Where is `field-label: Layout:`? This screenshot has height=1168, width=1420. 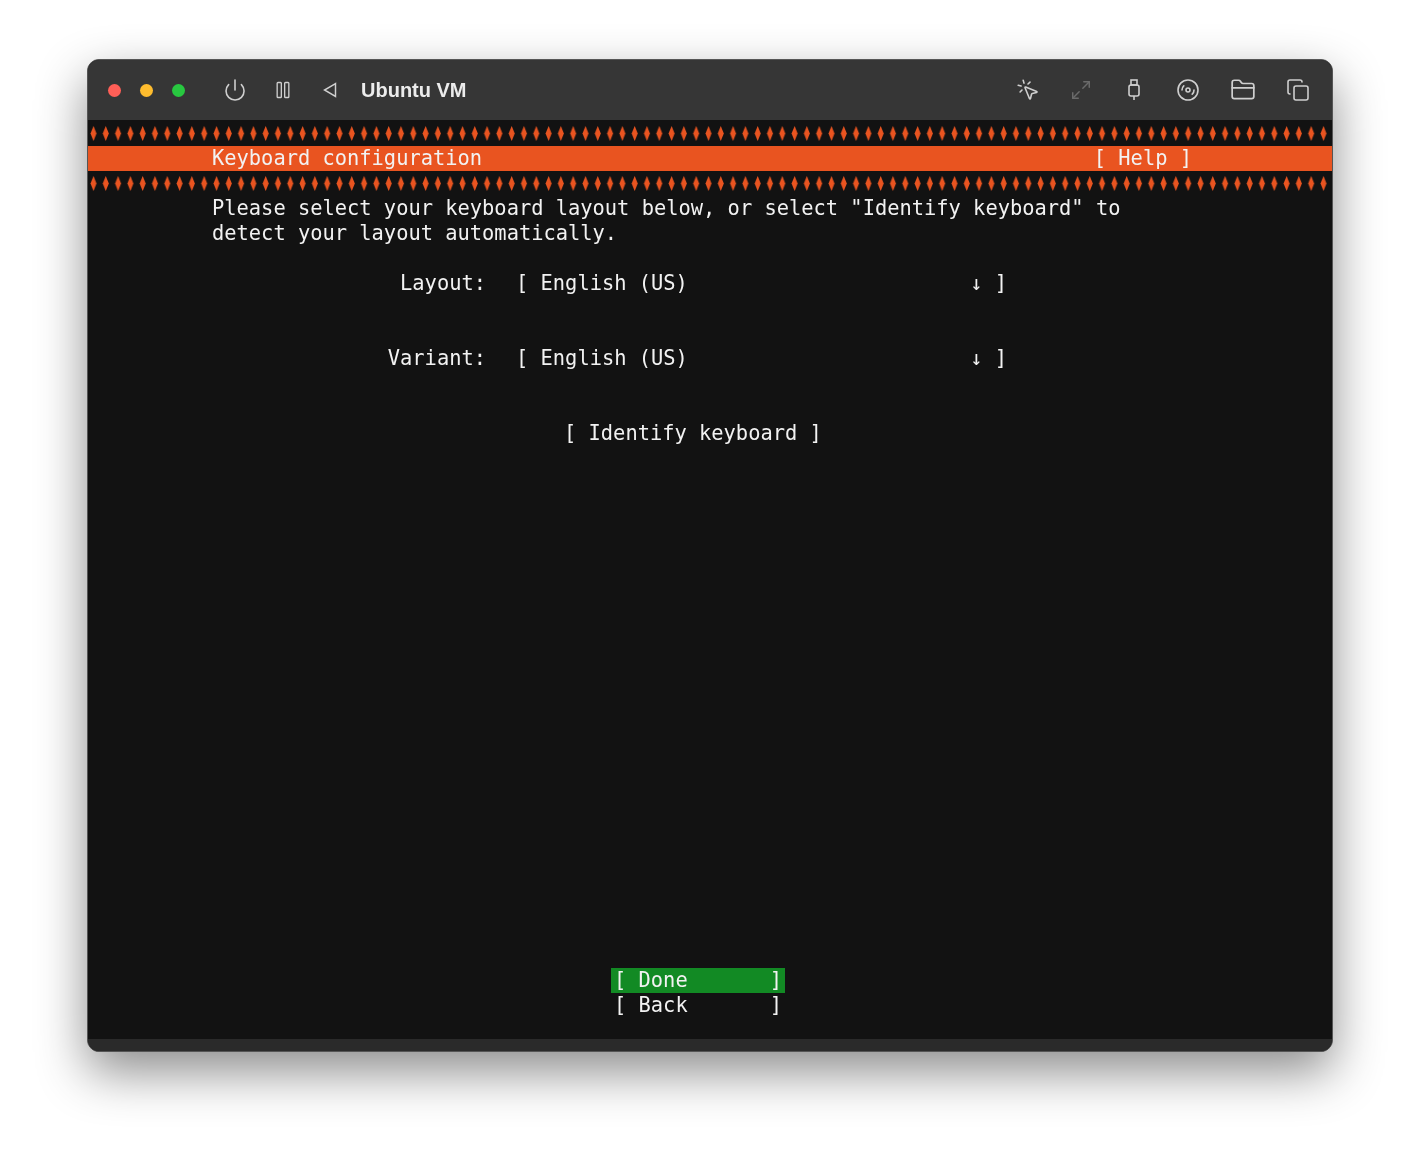
field-label: Layout: is located at coordinates (442, 283).